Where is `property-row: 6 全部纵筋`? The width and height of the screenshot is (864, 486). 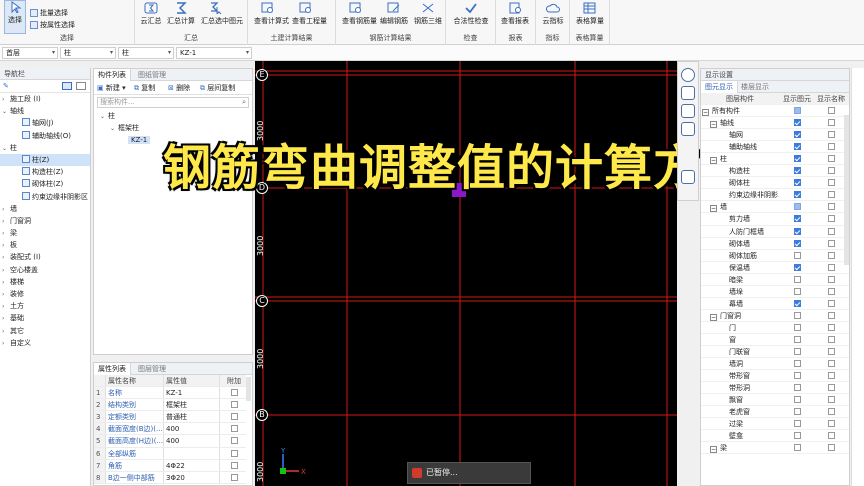
property-row: 6 全部纵筋 is located at coordinates (170, 453).